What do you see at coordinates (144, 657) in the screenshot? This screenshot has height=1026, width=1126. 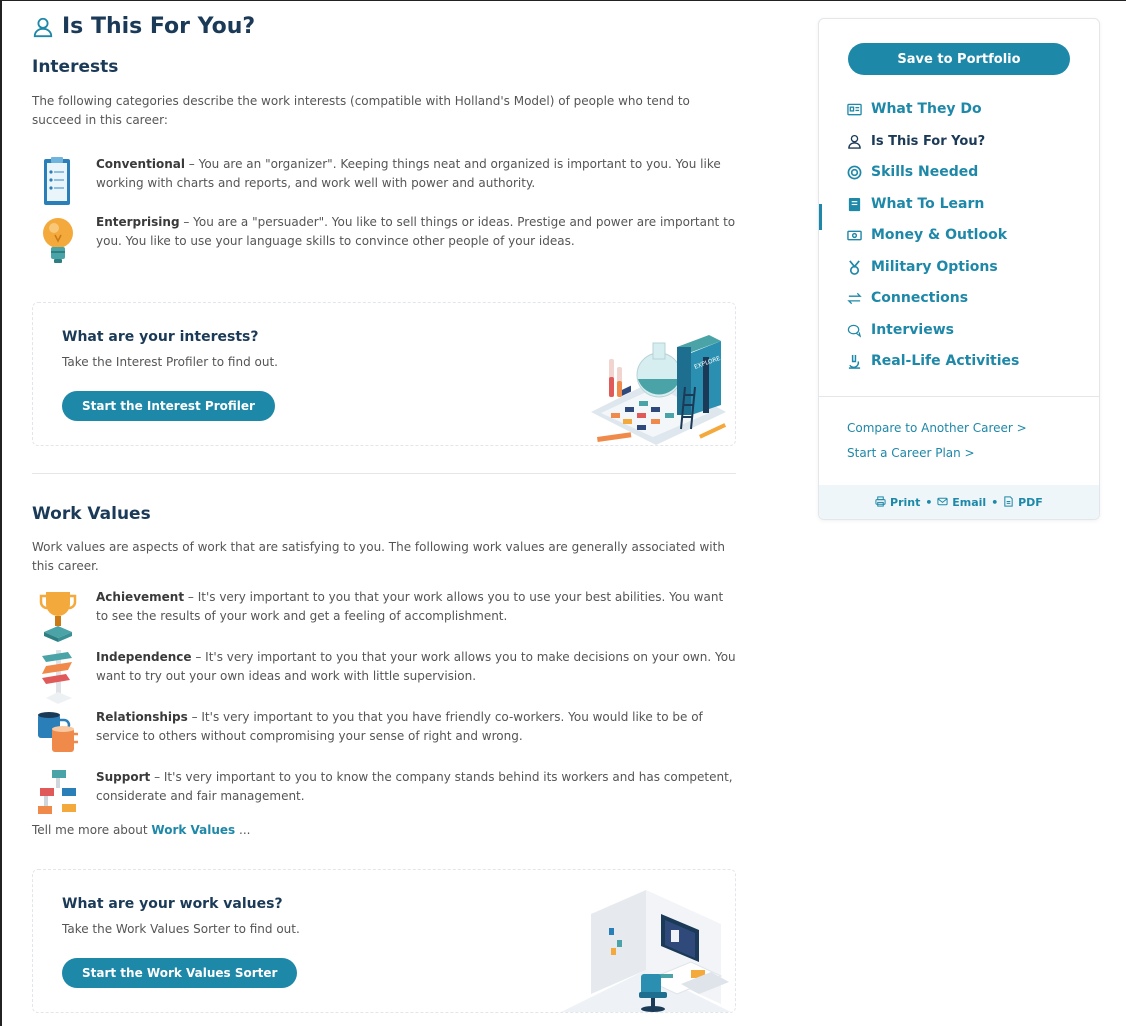 I see `work-value-name: Independence` at bounding box center [144, 657].